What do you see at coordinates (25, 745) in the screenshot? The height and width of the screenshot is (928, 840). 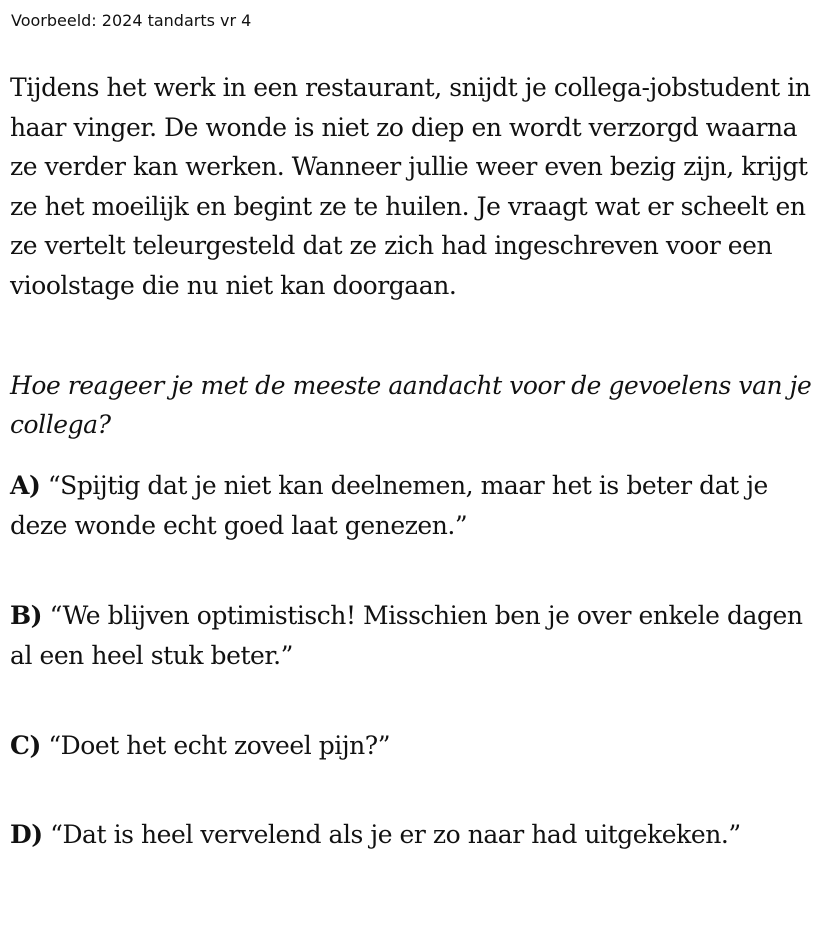 I see `option-letter: C)` at bounding box center [25, 745].